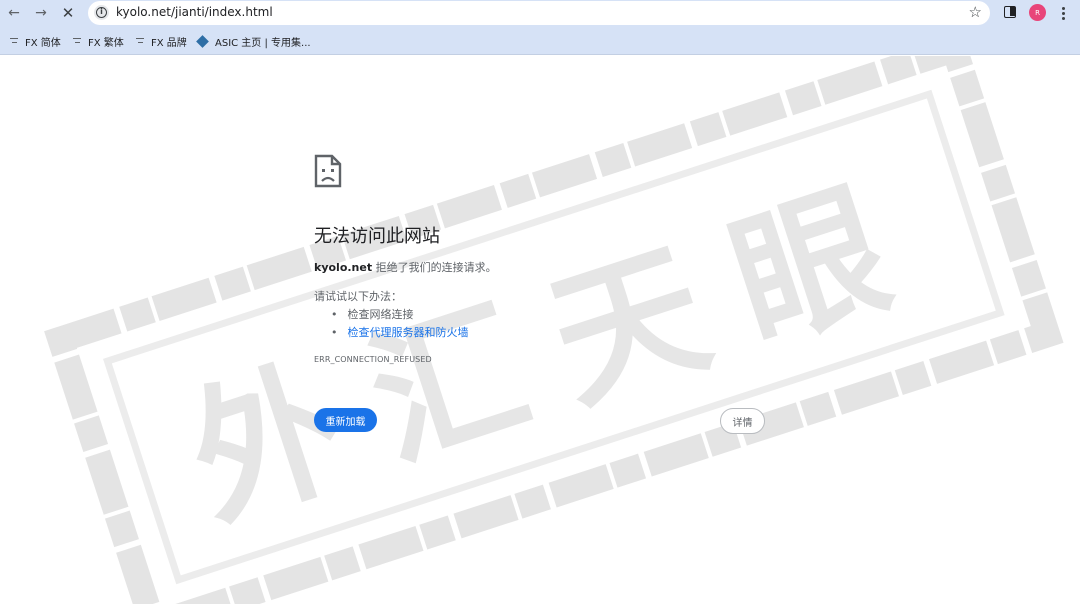 The image size is (1080, 604). Describe the element at coordinates (43, 43) in the screenshot. I see `bookmark-label: FX 简体` at that location.